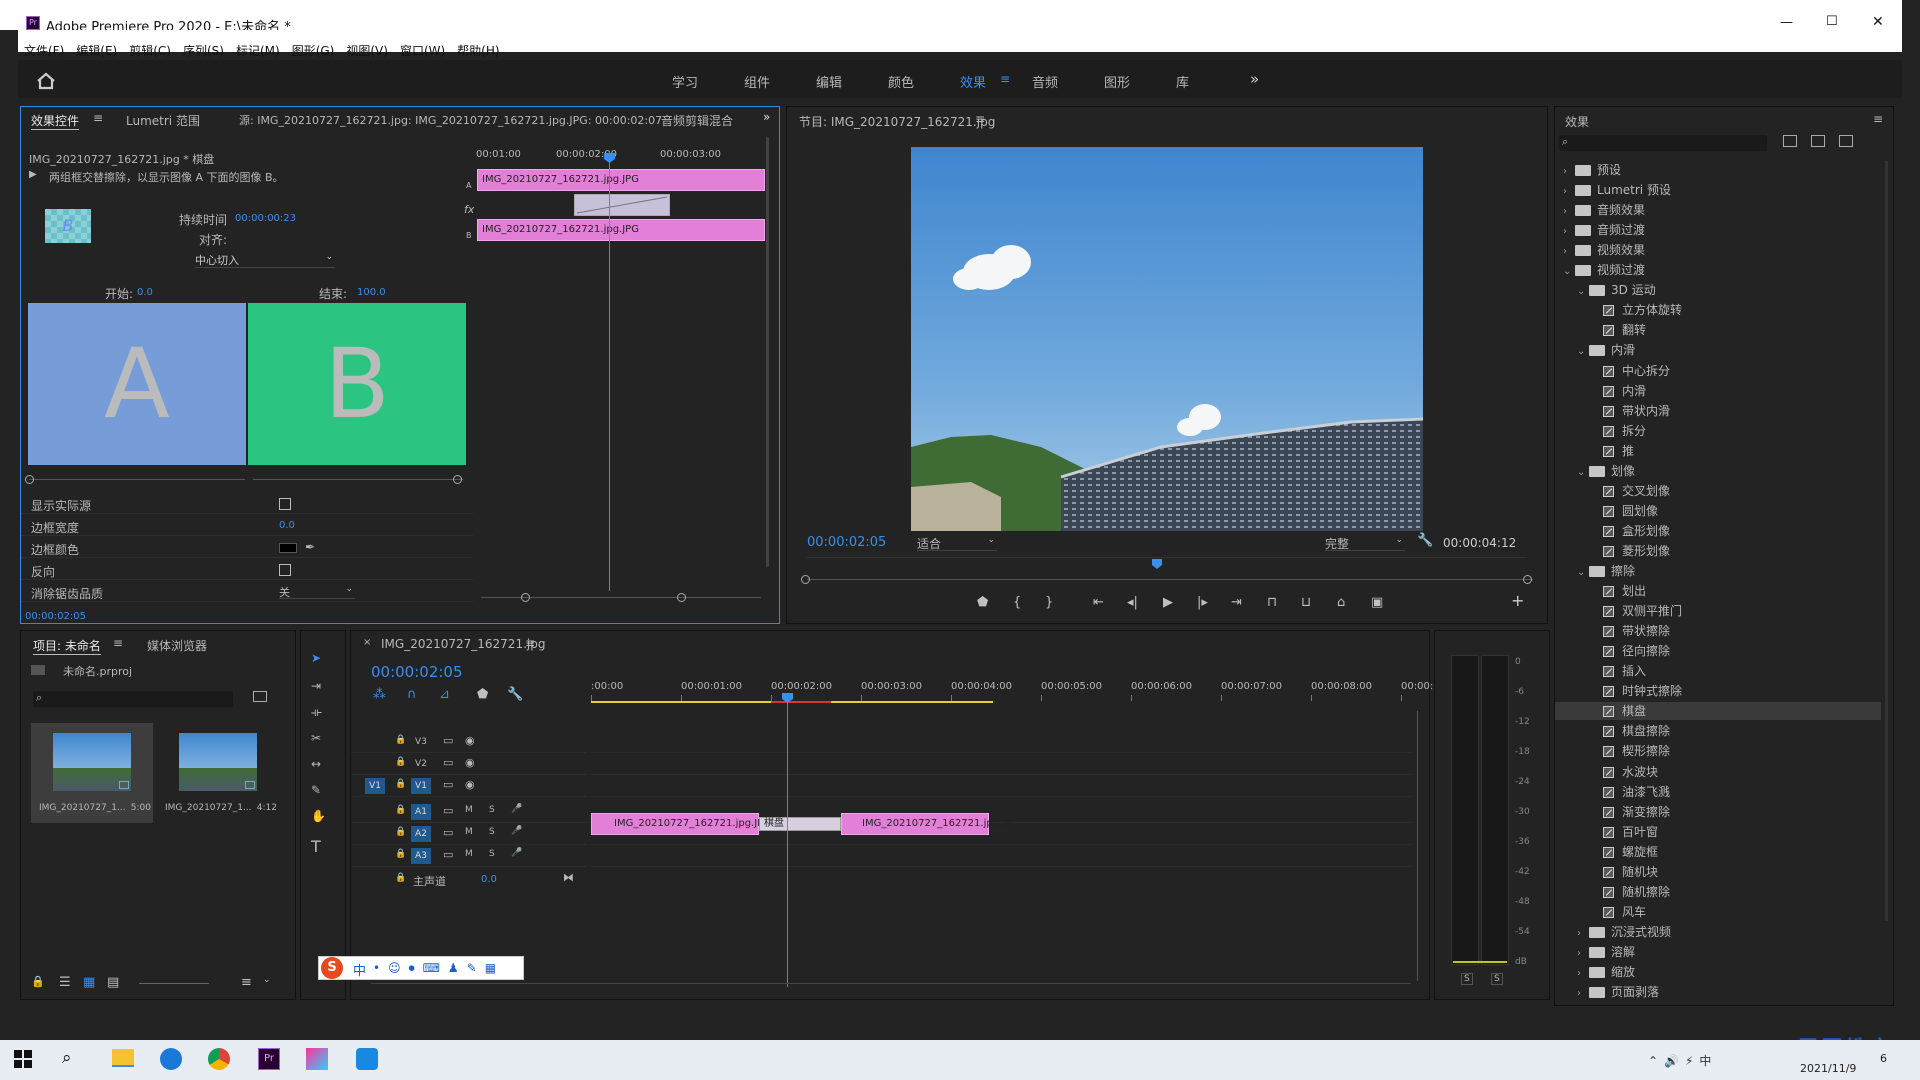 The width and height of the screenshot is (1920, 1080). Describe the element at coordinates (324, 743) in the screenshot. I see `razor-tool-icon: ✂` at that location.